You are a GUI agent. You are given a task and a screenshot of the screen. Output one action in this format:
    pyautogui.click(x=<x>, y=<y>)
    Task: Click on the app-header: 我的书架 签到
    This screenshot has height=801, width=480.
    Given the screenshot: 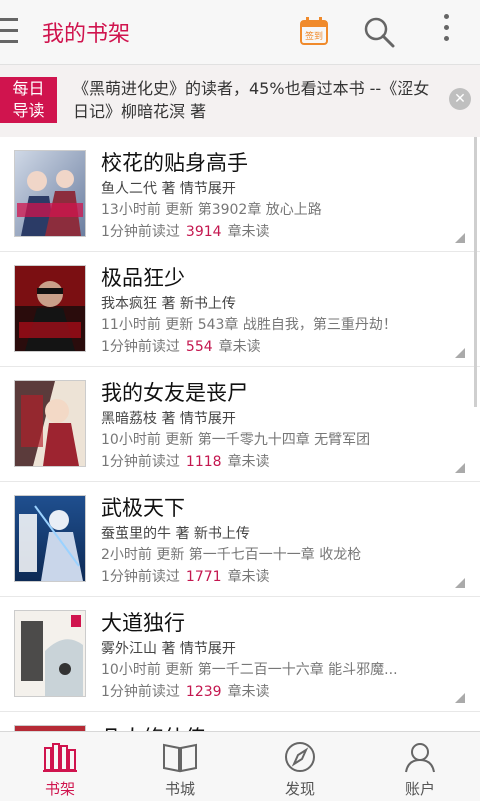 What is the action you would take?
    pyautogui.click(x=240, y=32)
    